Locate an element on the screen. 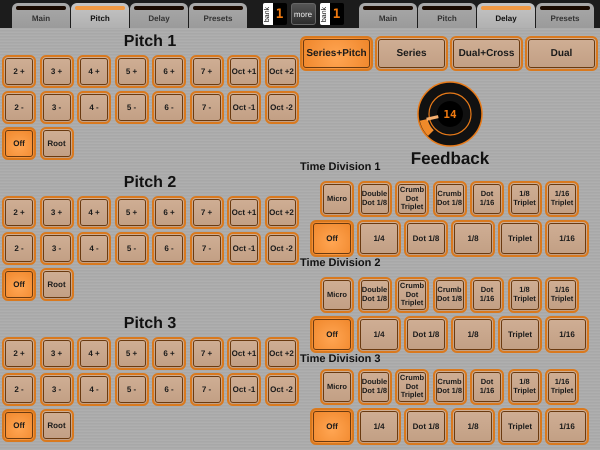 Image resolution: width=600 pixels, height=450 pixels. section-title: Time Division 2 is located at coordinates (341, 264).